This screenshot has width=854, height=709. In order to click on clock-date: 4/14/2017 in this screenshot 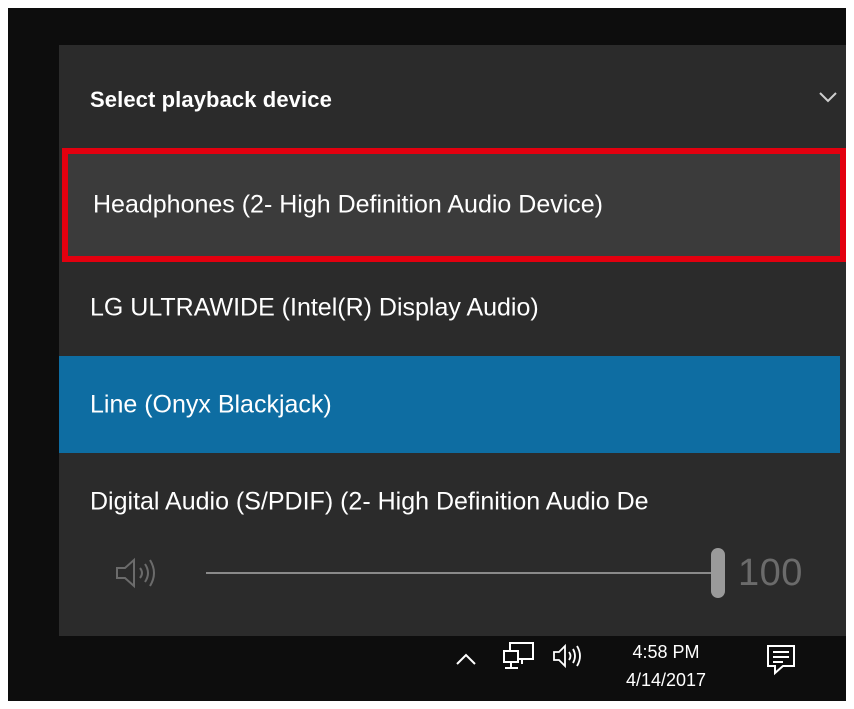, I will do `click(666, 680)`.